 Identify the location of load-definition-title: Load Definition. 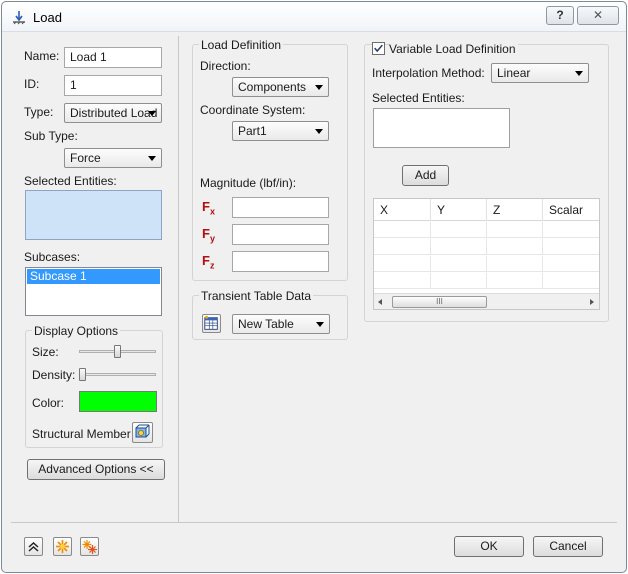
(241, 45).